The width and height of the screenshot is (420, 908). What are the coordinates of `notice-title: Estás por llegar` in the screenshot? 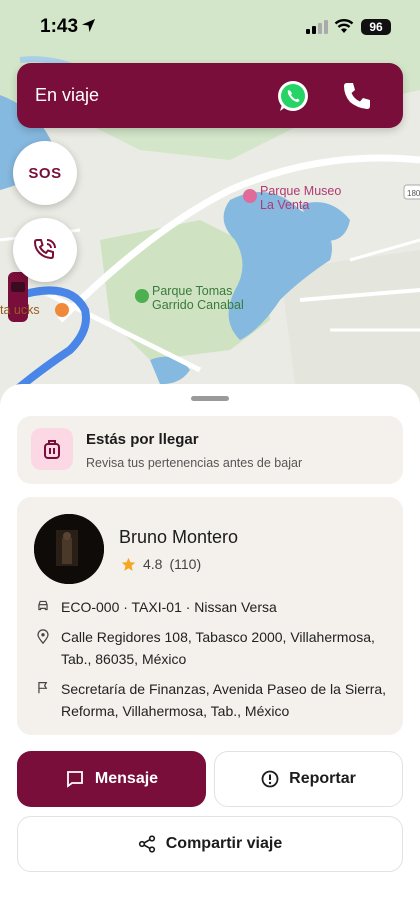 It's located at (142, 439).